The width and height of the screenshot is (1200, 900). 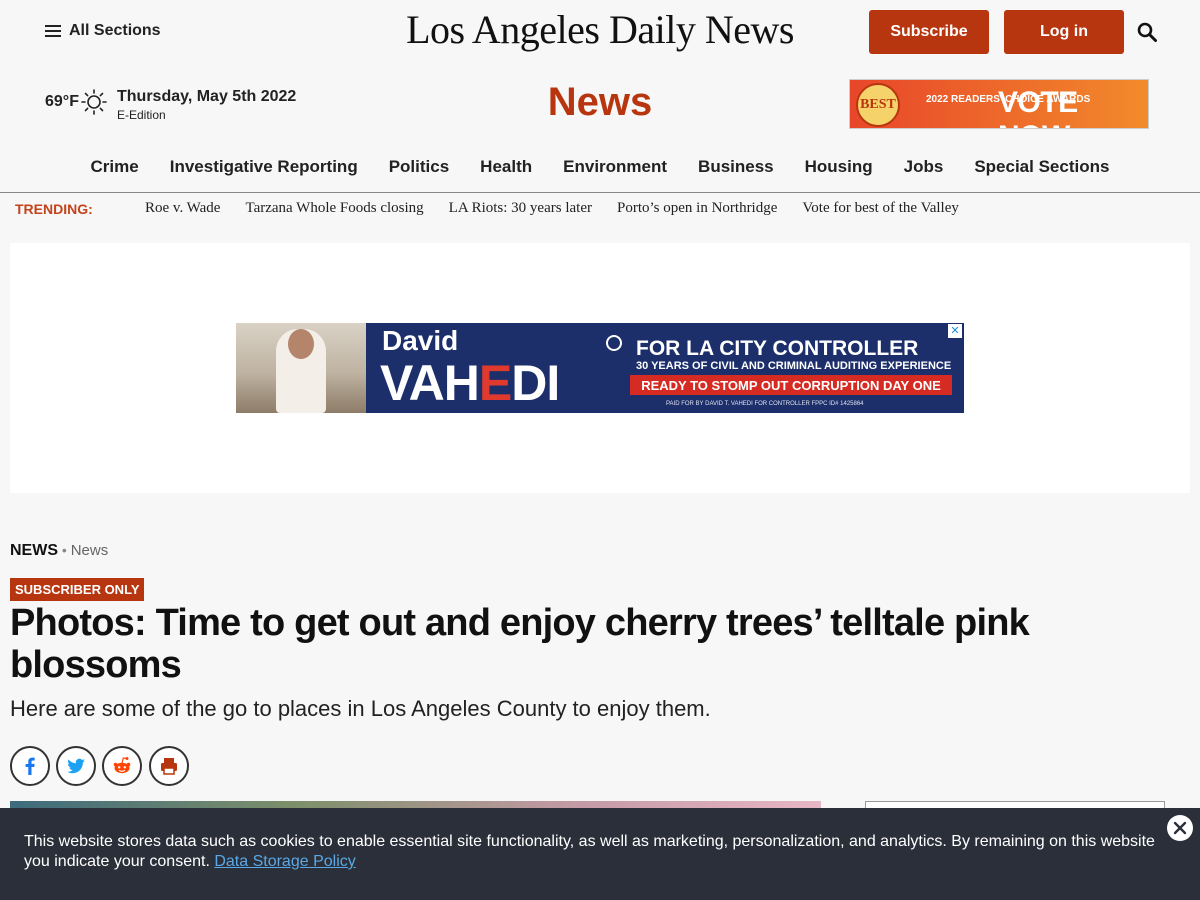 What do you see at coordinates (284, 861) in the screenshot?
I see `data-storage-policy-link: Data Storage Policy` at bounding box center [284, 861].